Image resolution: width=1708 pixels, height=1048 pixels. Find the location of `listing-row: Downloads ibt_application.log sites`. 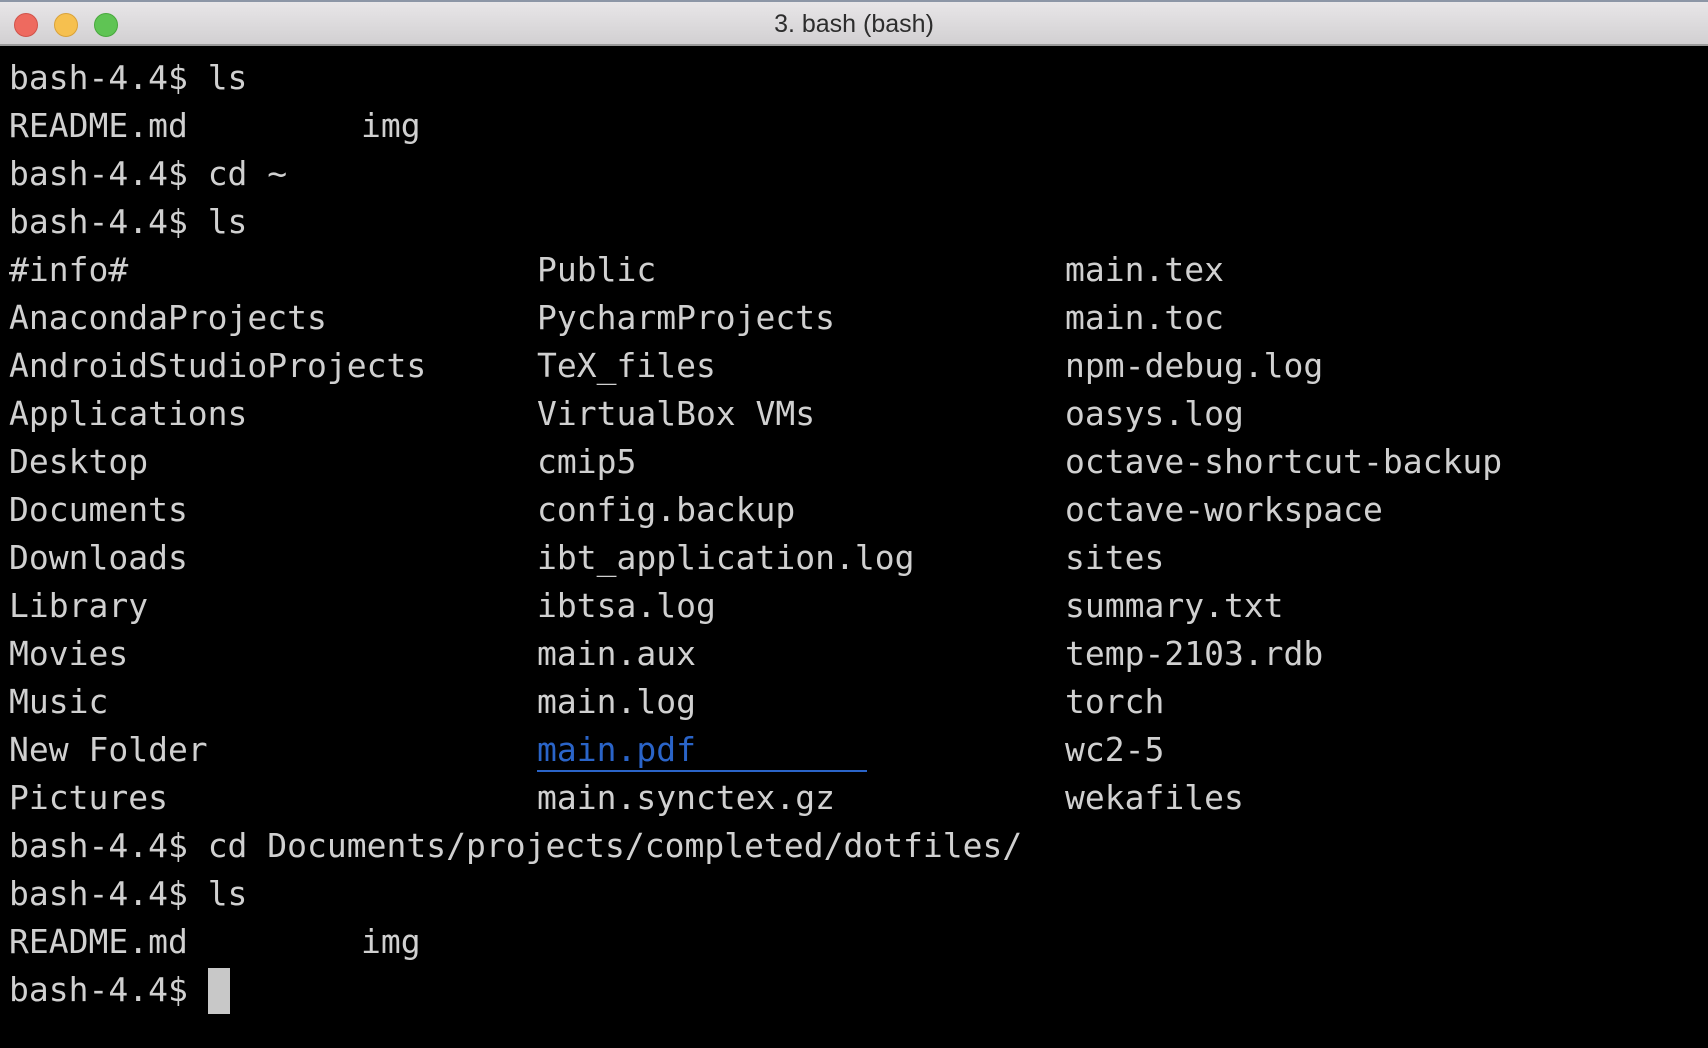

listing-row: Downloads ibt_application.log sites is located at coordinates (586, 558).